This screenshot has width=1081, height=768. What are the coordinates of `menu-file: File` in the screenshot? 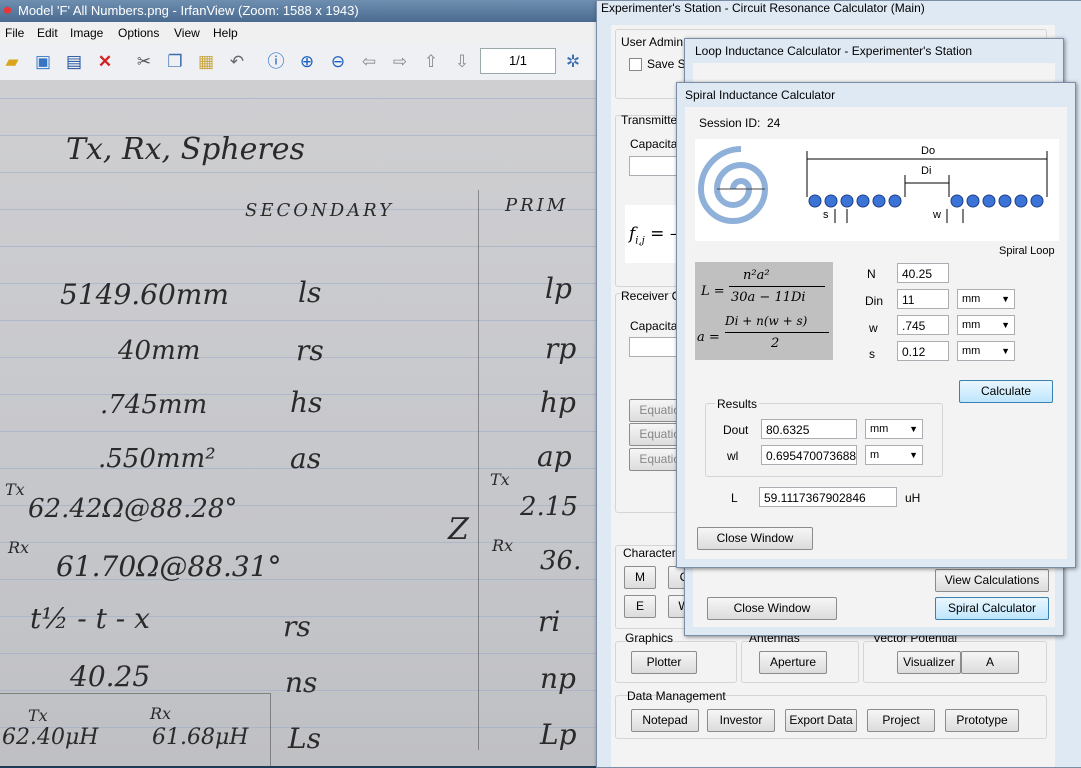 It's located at (14, 33).